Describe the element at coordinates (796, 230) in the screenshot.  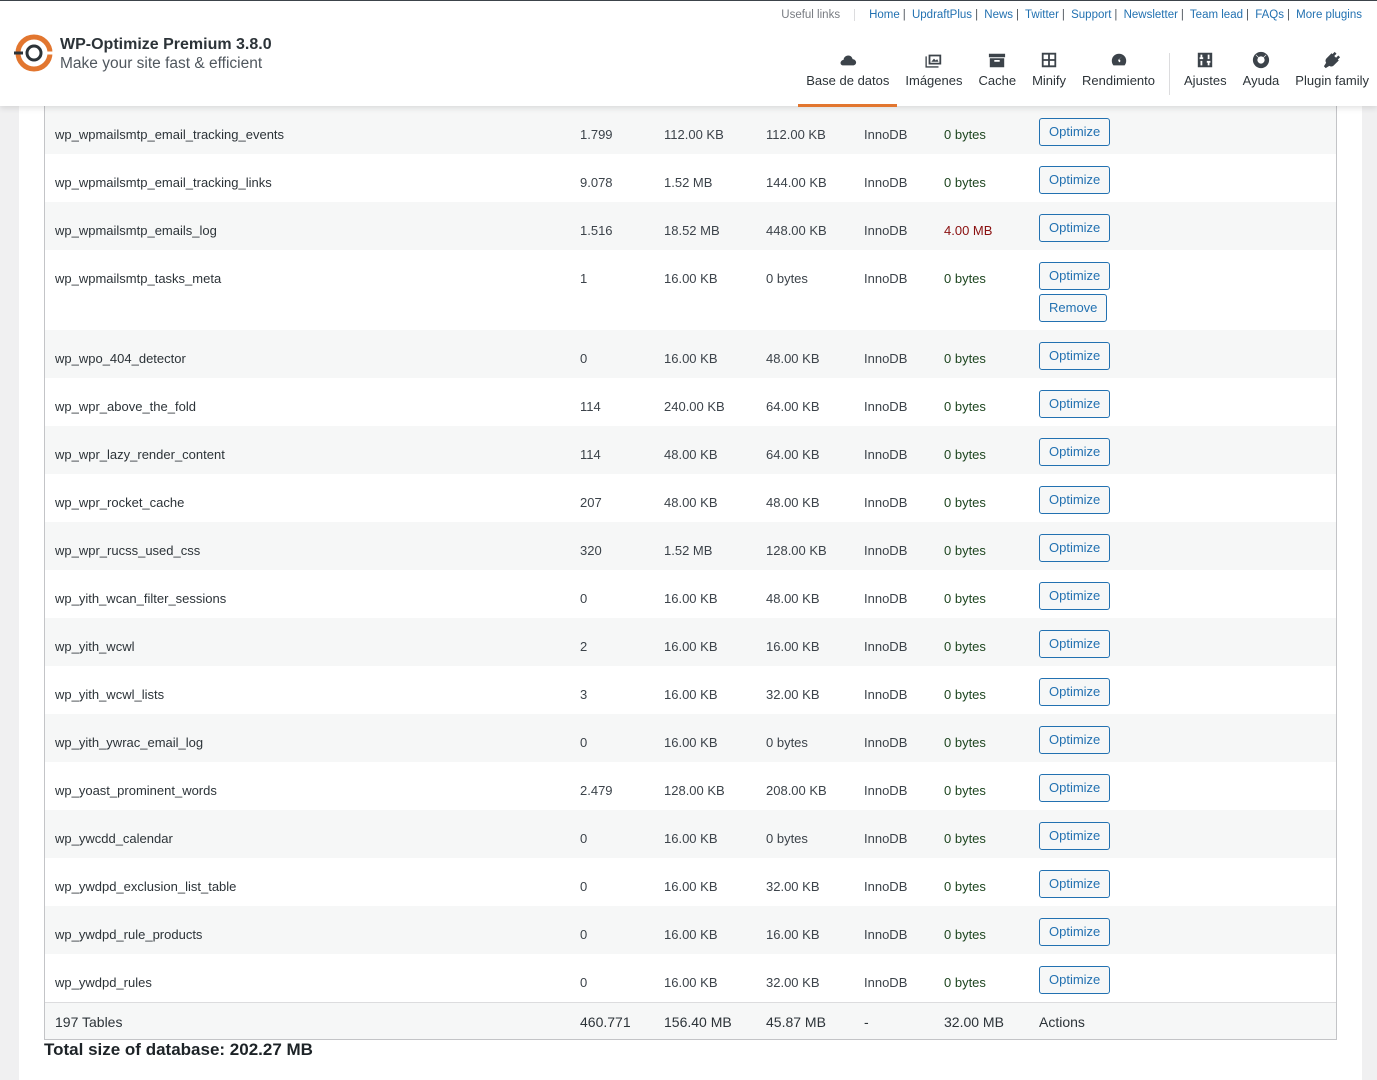
I see `index-size-cell: 448.00 KB` at that location.